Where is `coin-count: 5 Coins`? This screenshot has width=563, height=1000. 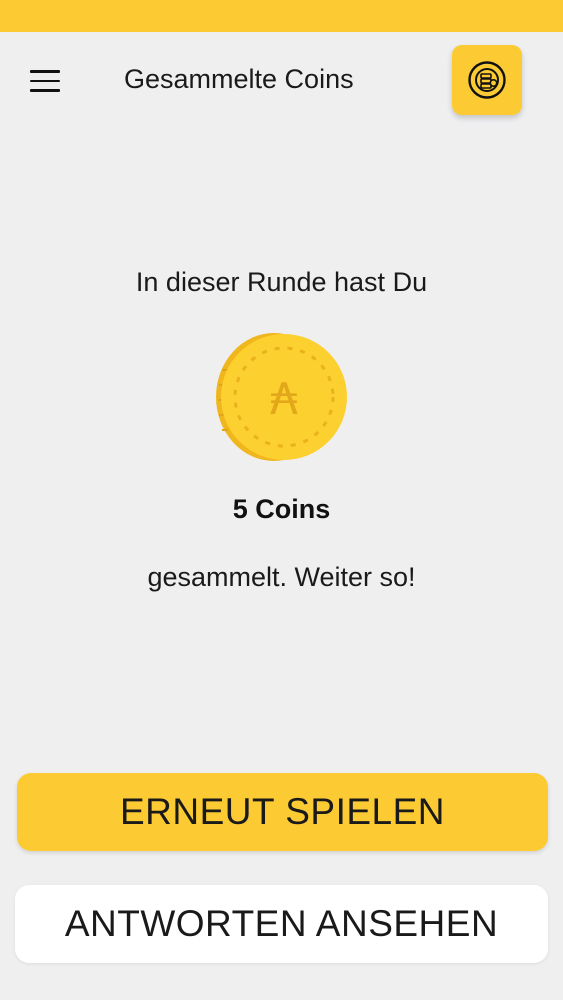
coin-count: 5 Coins is located at coordinates (281, 509).